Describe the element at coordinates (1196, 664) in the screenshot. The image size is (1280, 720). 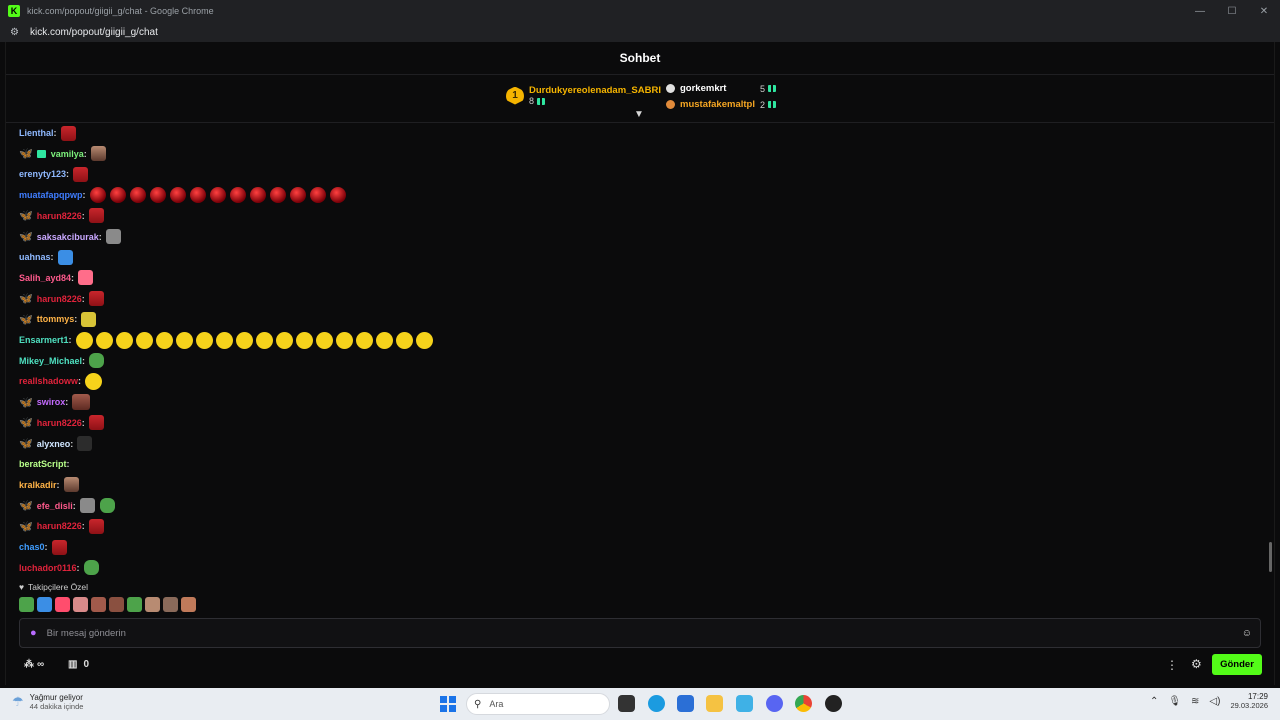
I see `settings-gear-icon: ⚙` at that location.